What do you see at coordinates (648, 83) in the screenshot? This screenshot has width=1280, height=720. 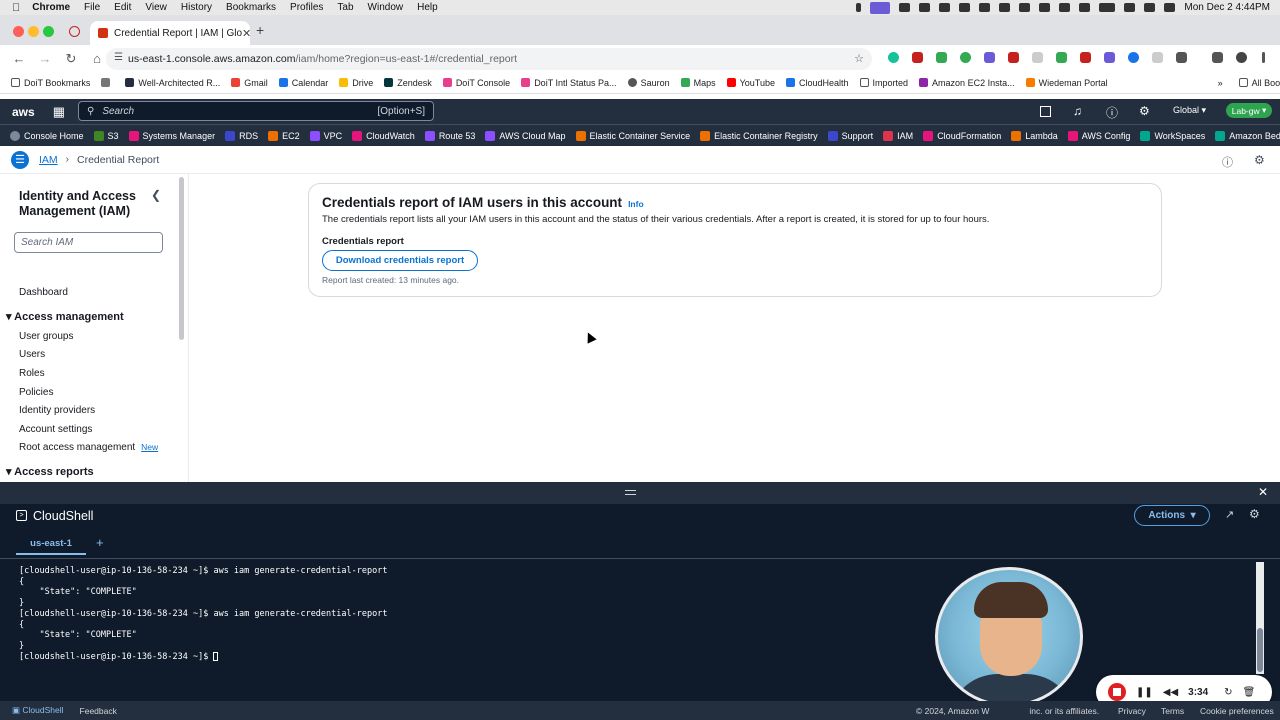 I see `bookmark-item: Sauron` at bounding box center [648, 83].